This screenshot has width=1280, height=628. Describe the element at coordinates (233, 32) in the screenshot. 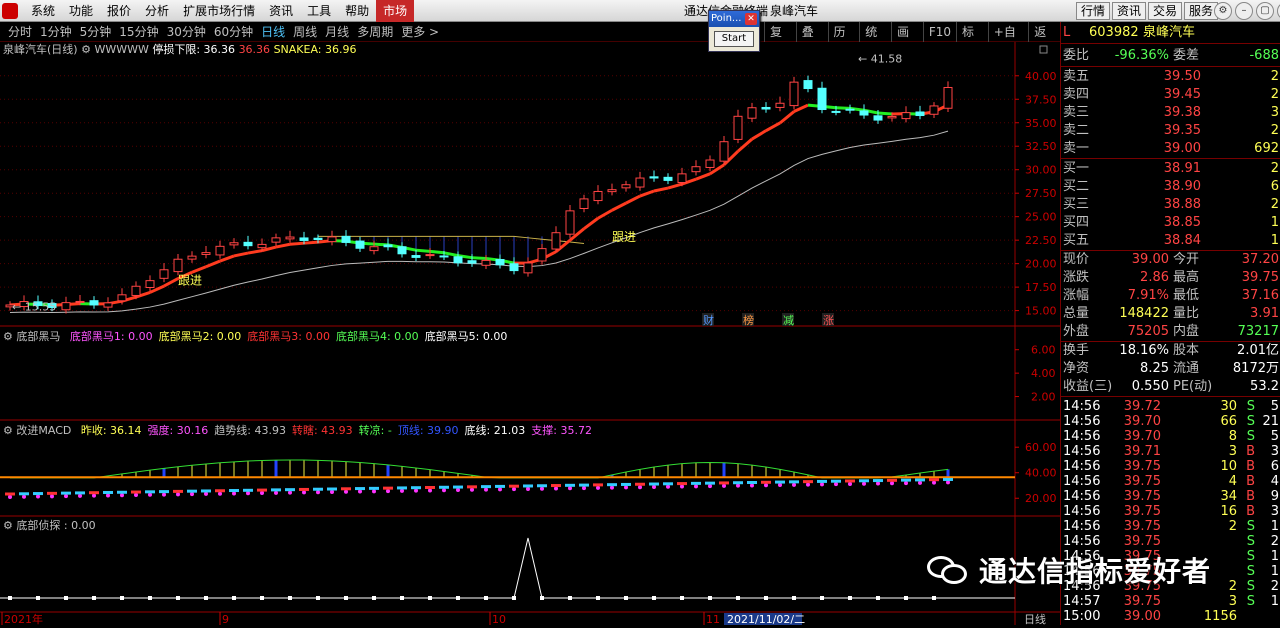

I see `period-tab: 60分钟` at that location.